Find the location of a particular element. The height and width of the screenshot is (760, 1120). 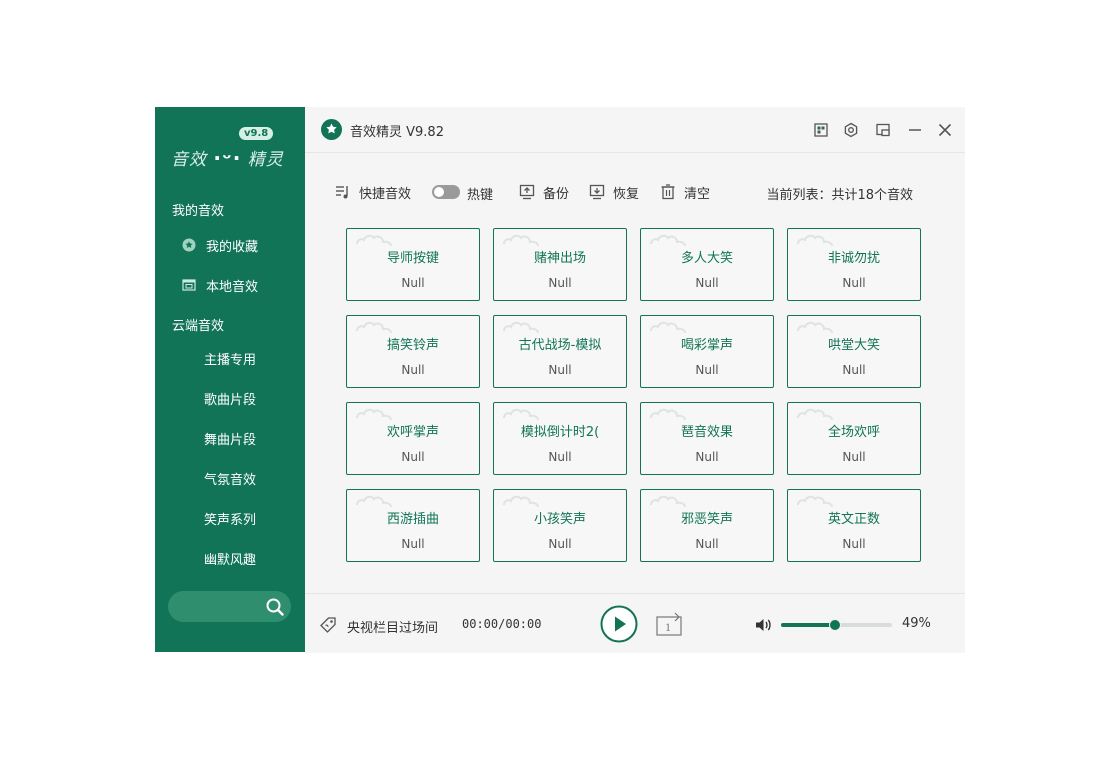

skin-icon is located at coordinates (821, 130).